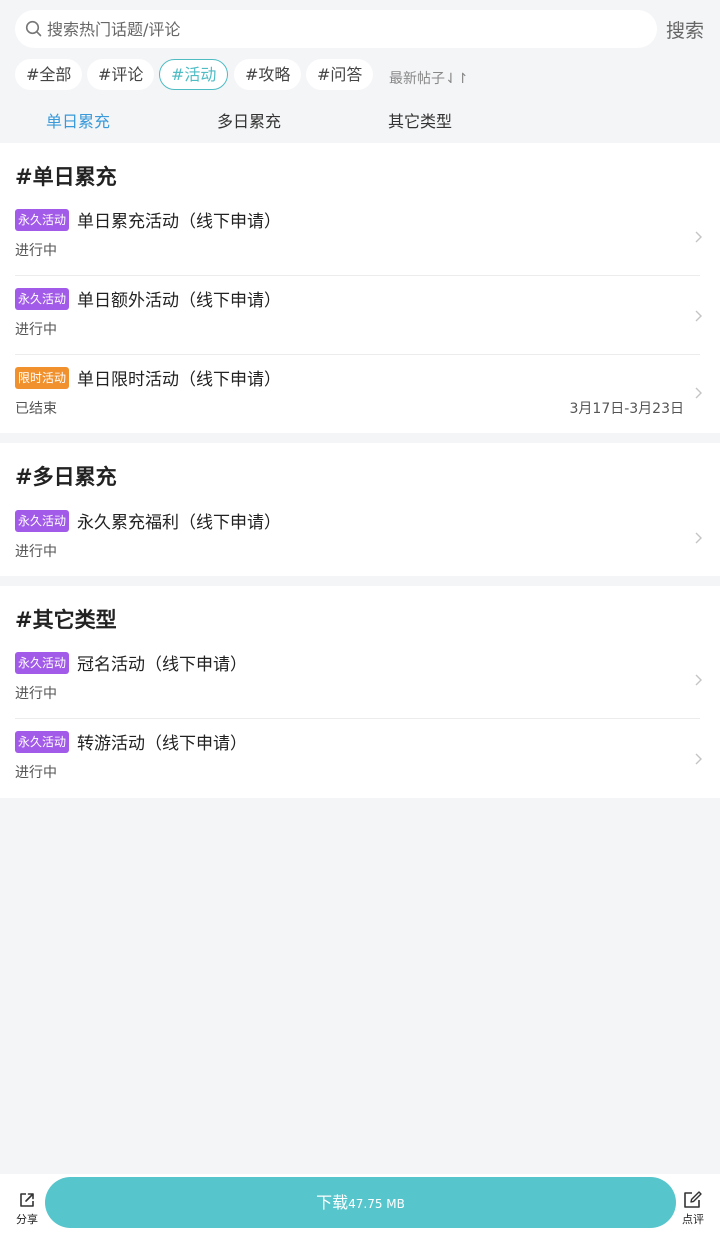 This screenshot has height=1235, width=720. Describe the element at coordinates (194, 74) in the screenshot. I see `chip-events: #活动` at that location.